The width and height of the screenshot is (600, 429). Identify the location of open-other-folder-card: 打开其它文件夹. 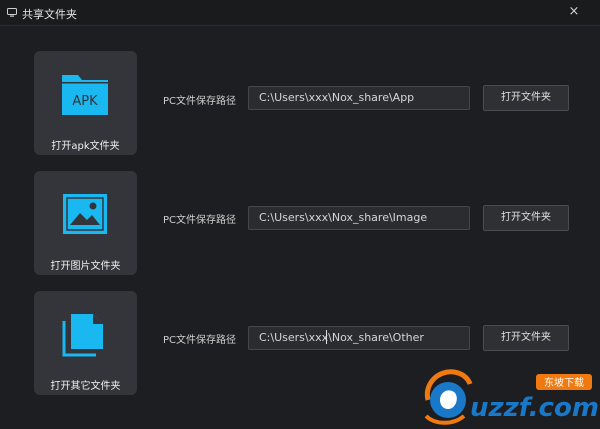
(85, 343).